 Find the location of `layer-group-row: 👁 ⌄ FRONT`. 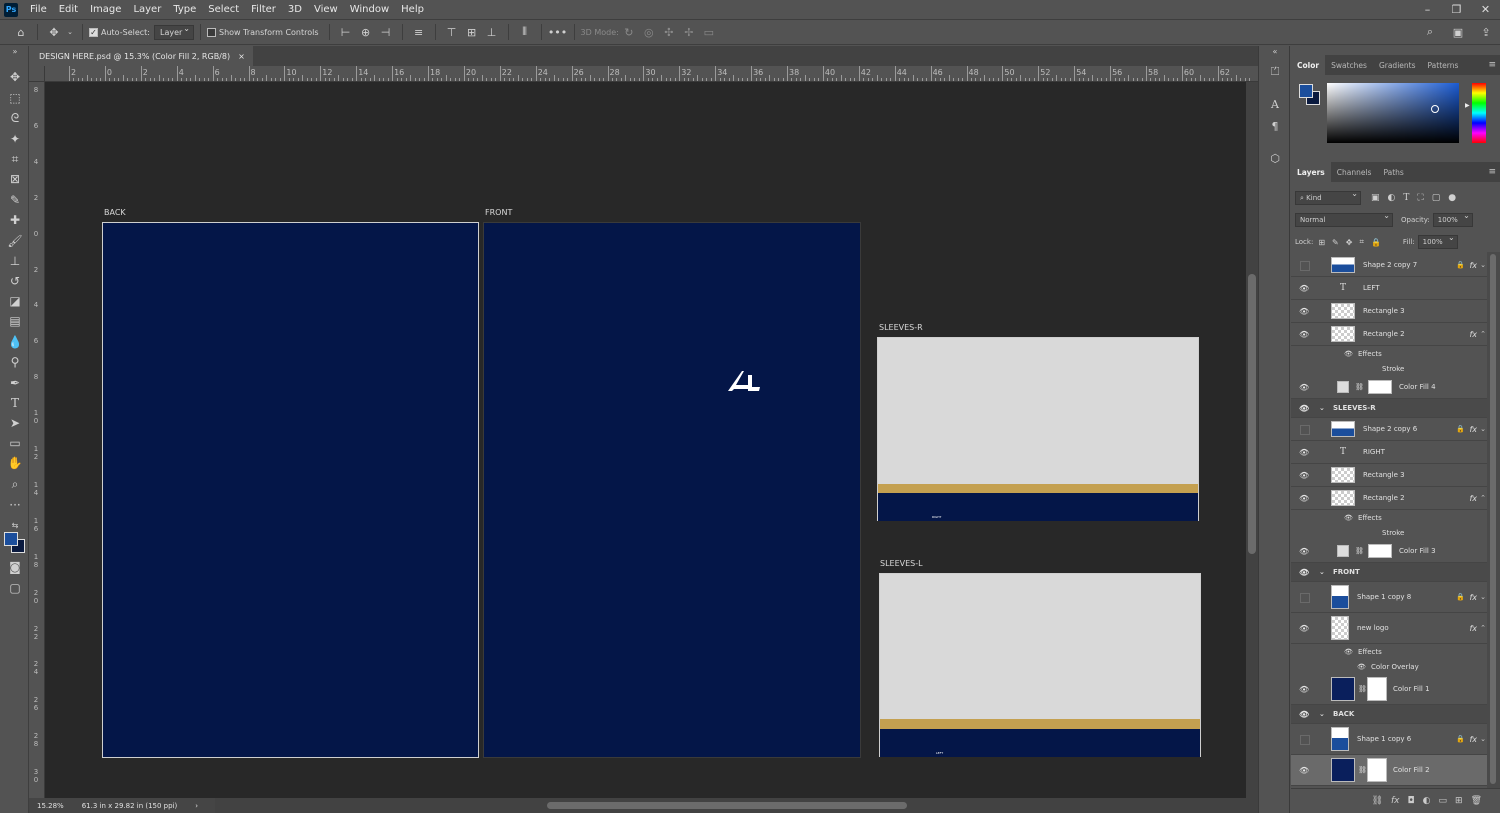

layer-group-row: 👁 ⌄ FRONT is located at coordinates (1389, 572).